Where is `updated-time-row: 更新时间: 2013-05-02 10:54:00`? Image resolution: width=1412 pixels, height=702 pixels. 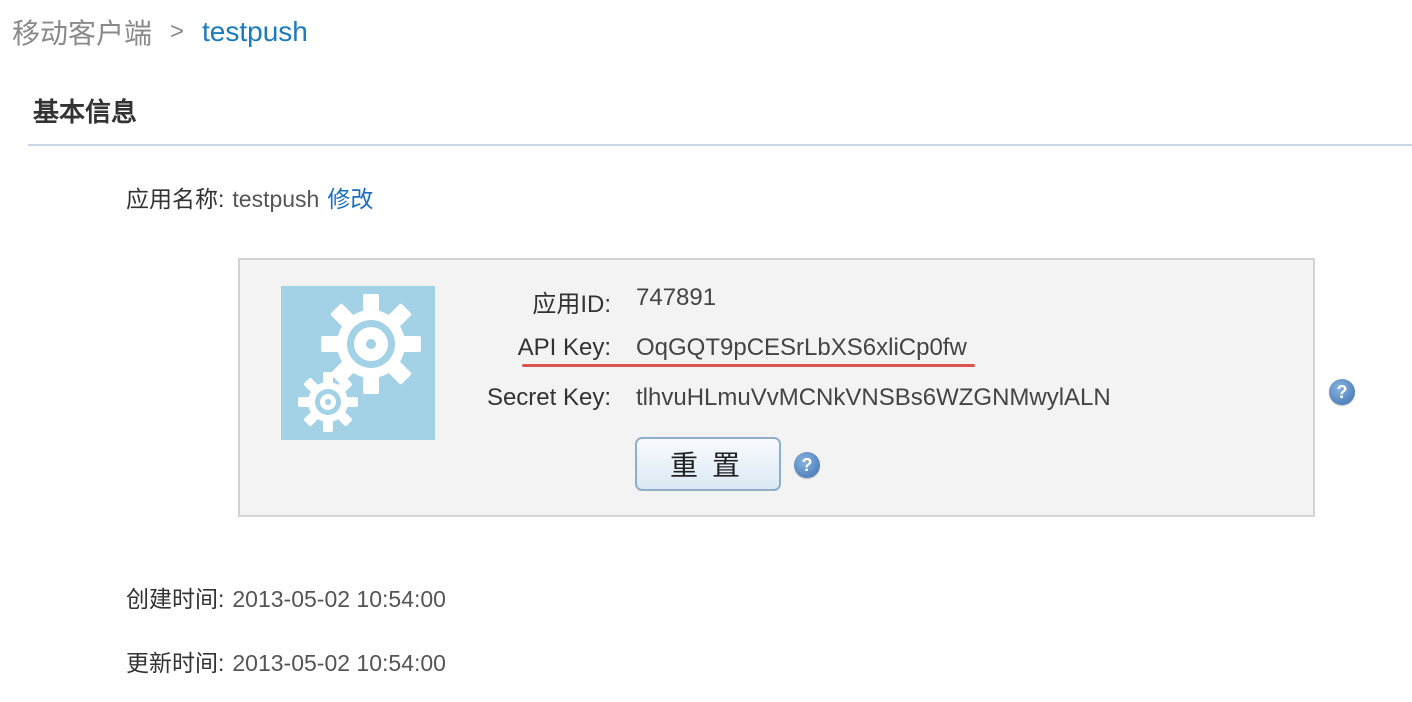
updated-time-row: 更新时间: 2013-05-02 10:54:00 is located at coordinates (286, 661).